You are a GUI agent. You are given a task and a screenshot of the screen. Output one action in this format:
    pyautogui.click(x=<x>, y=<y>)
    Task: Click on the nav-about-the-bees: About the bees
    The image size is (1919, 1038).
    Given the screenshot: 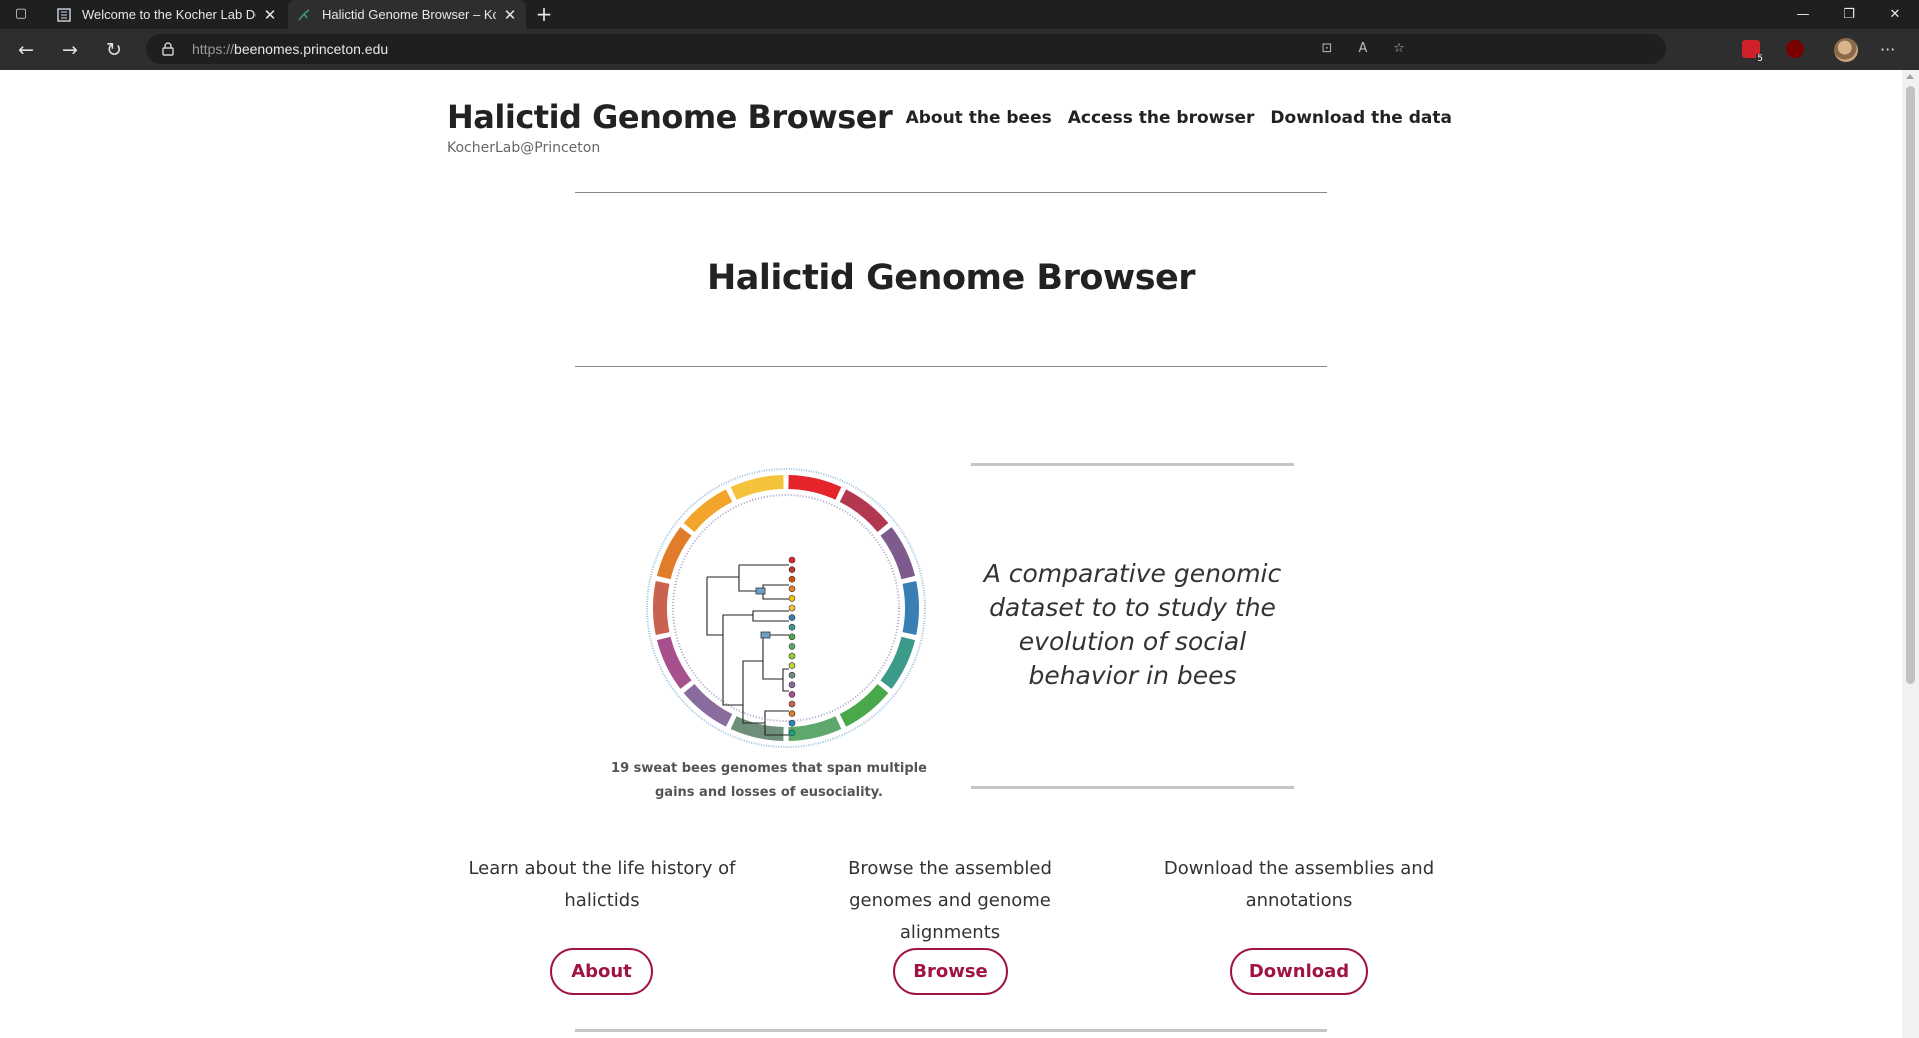 What is the action you would take?
    pyautogui.click(x=979, y=118)
    